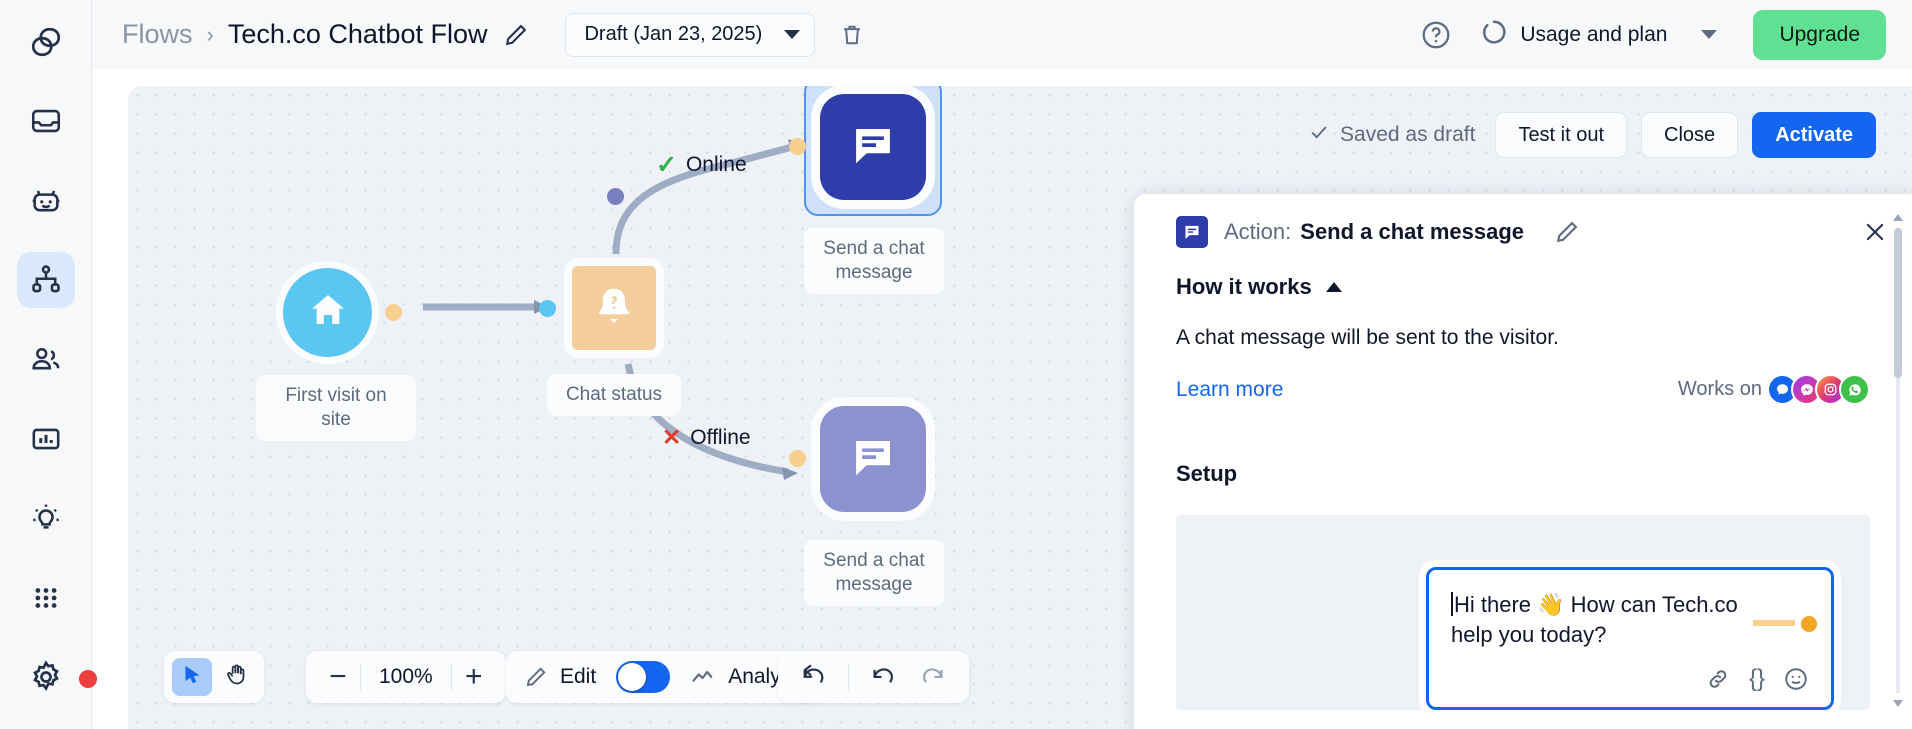 The height and width of the screenshot is (729, 1912). What do you see at coordinates (615, 196) in the screenshot?
I see `condition-top-port` at bounding box center [615, 196].